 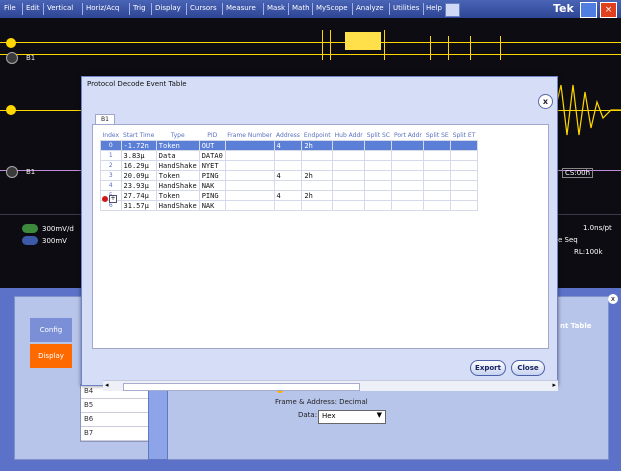 I want to click on export-button: Export, so click(x=488, y=368).